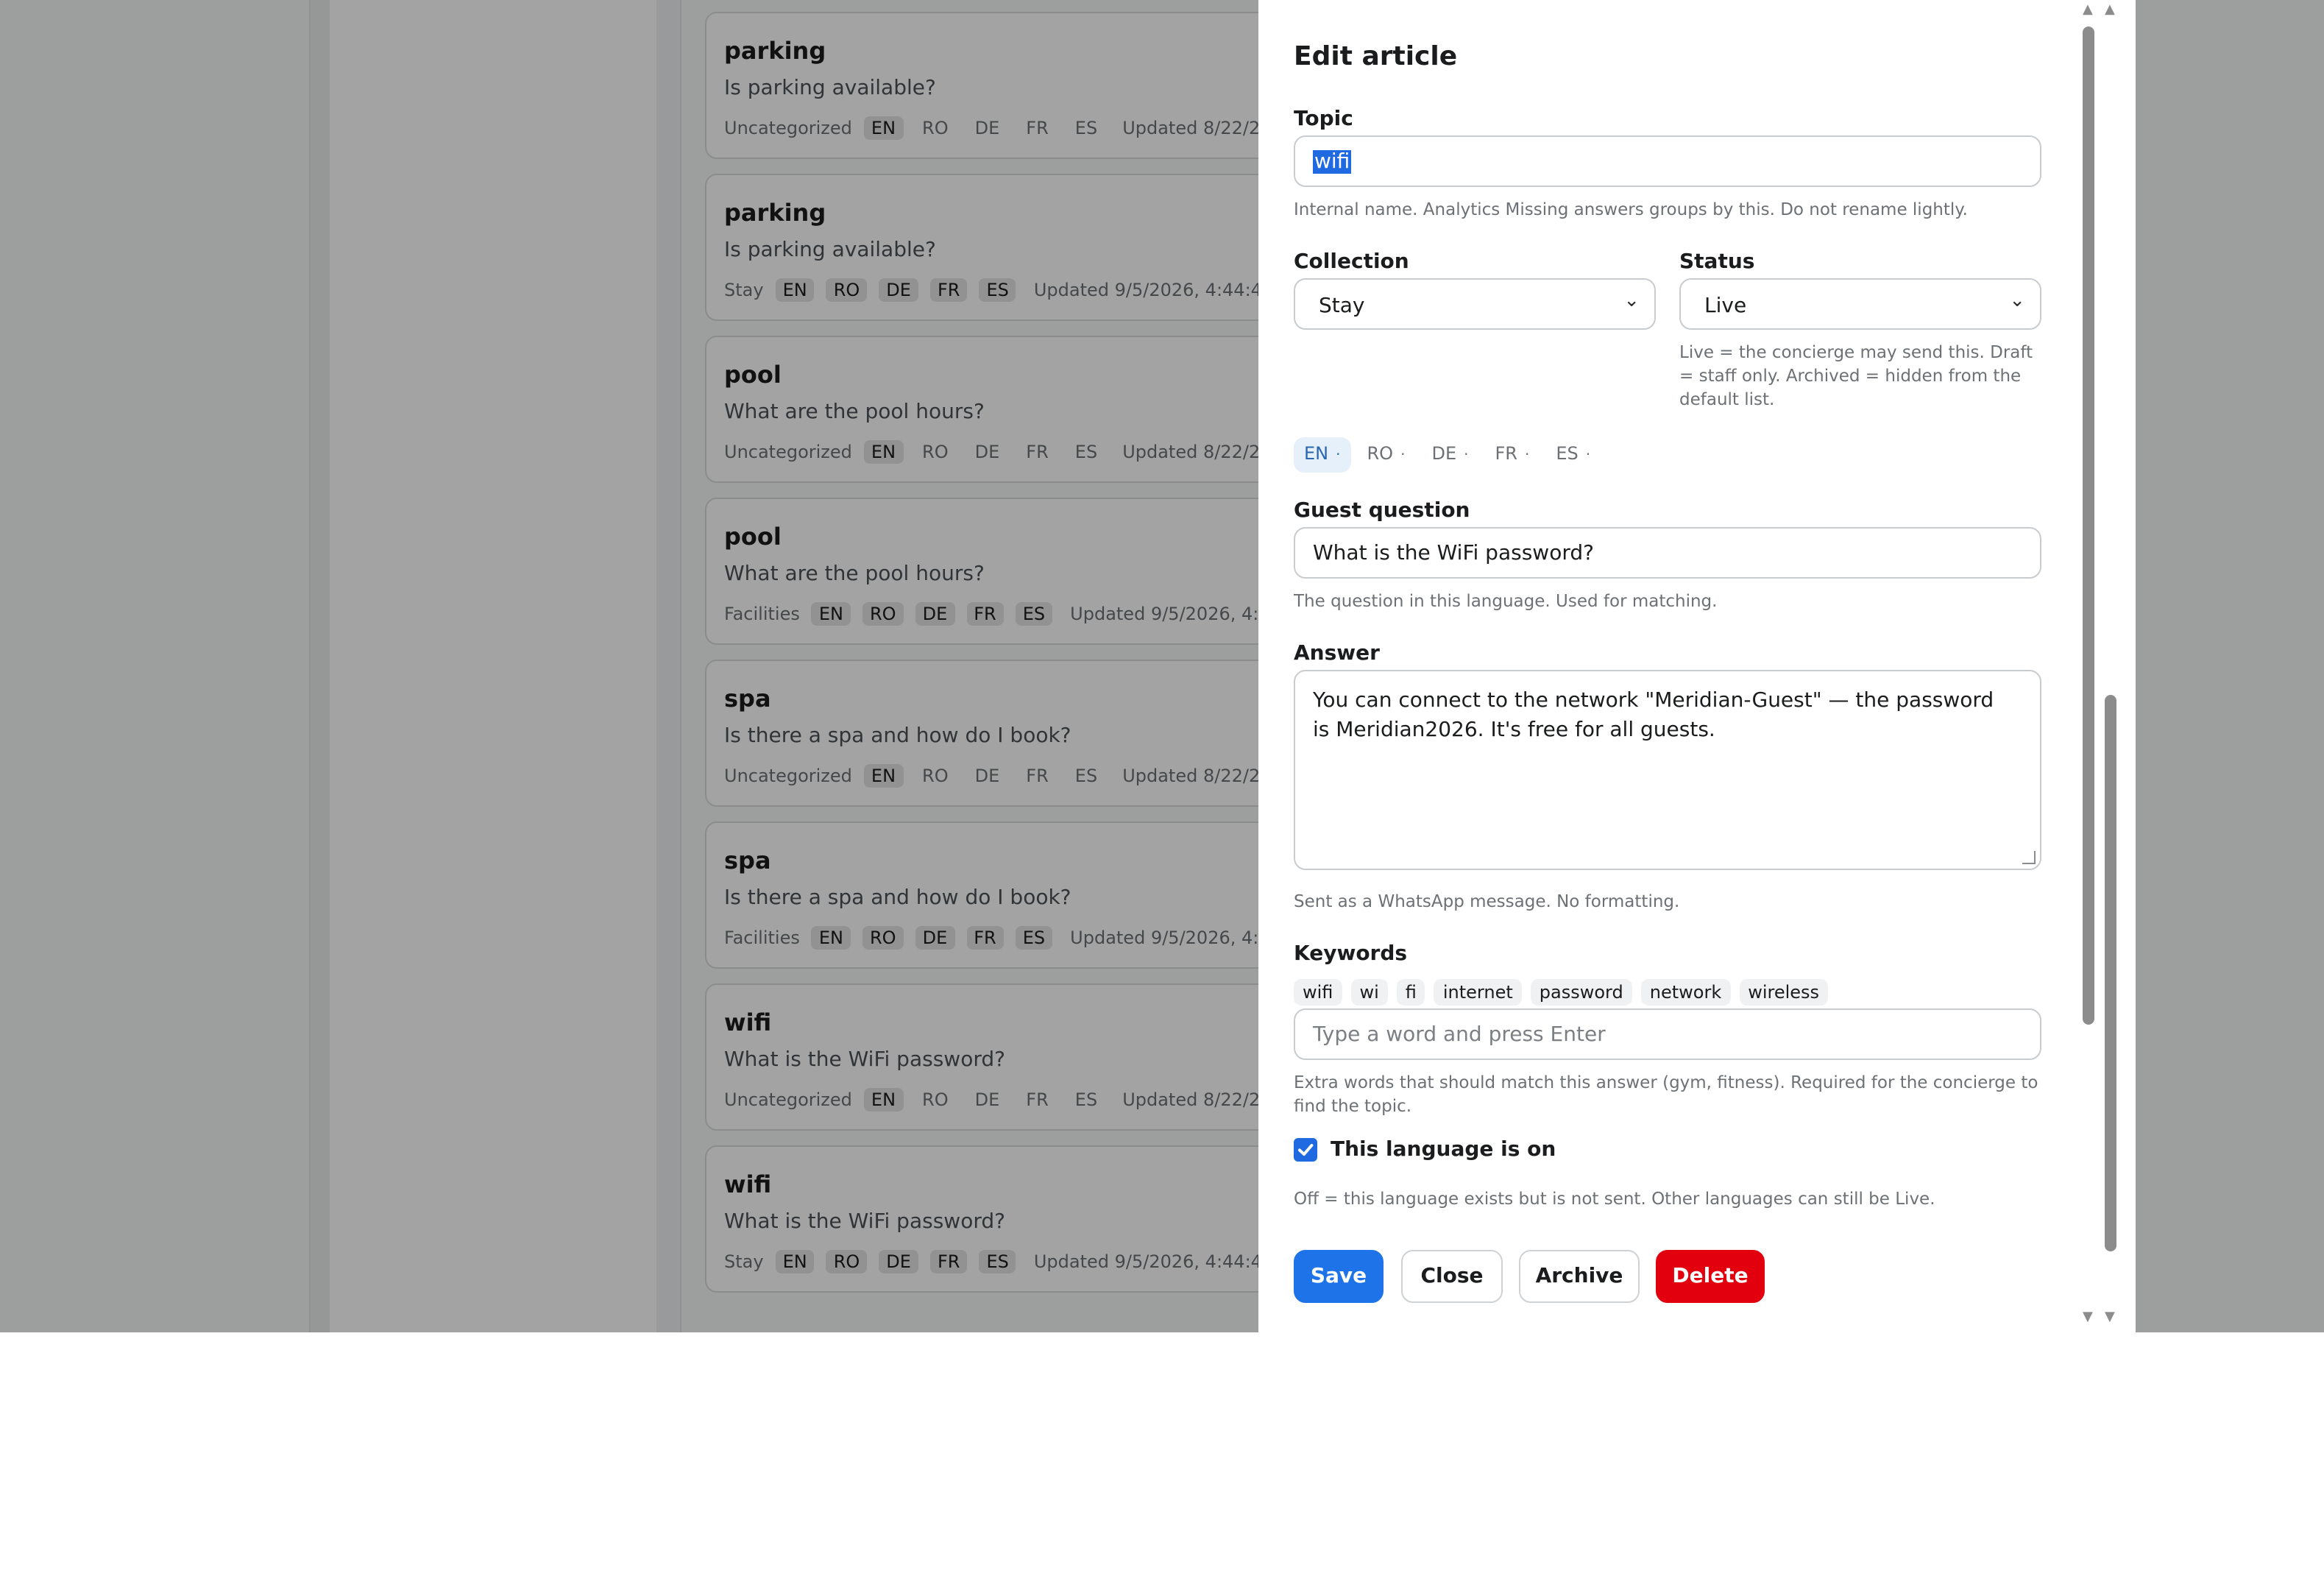  What do you see at coordinates (2110, 973) in the screenshot?
I see `page-scrollbar-thumb` at bounding box center [2110, 973].